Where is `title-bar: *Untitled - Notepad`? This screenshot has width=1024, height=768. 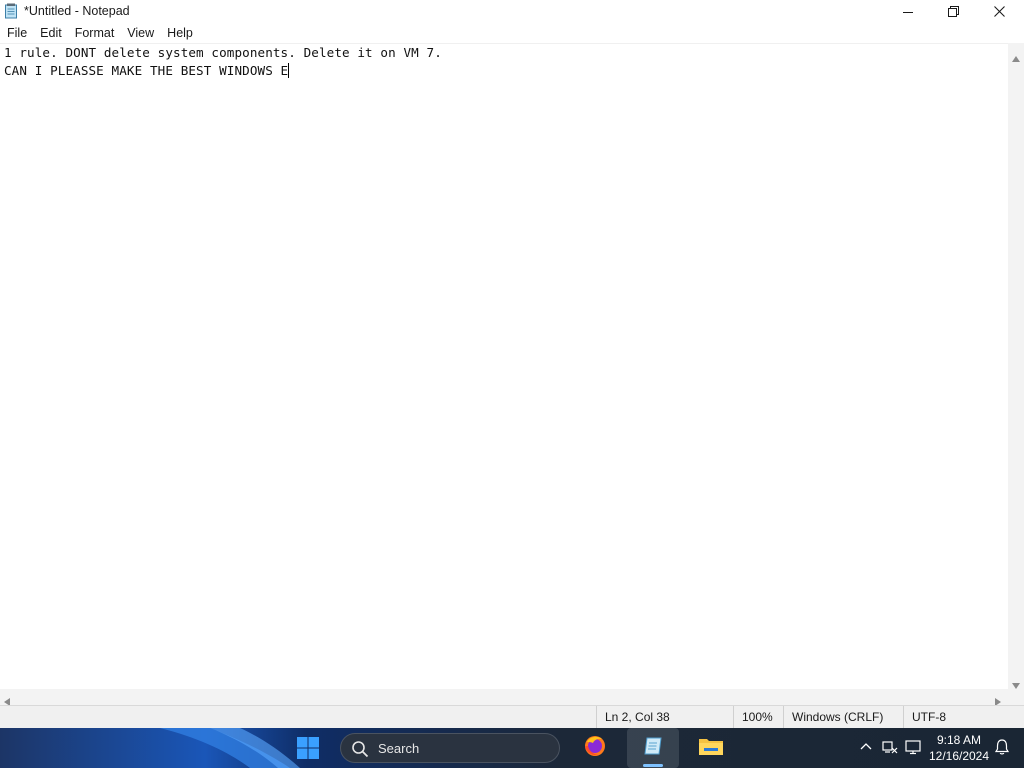
title-bar: *Untitled - Notepad is located at coordinates (512, 11).